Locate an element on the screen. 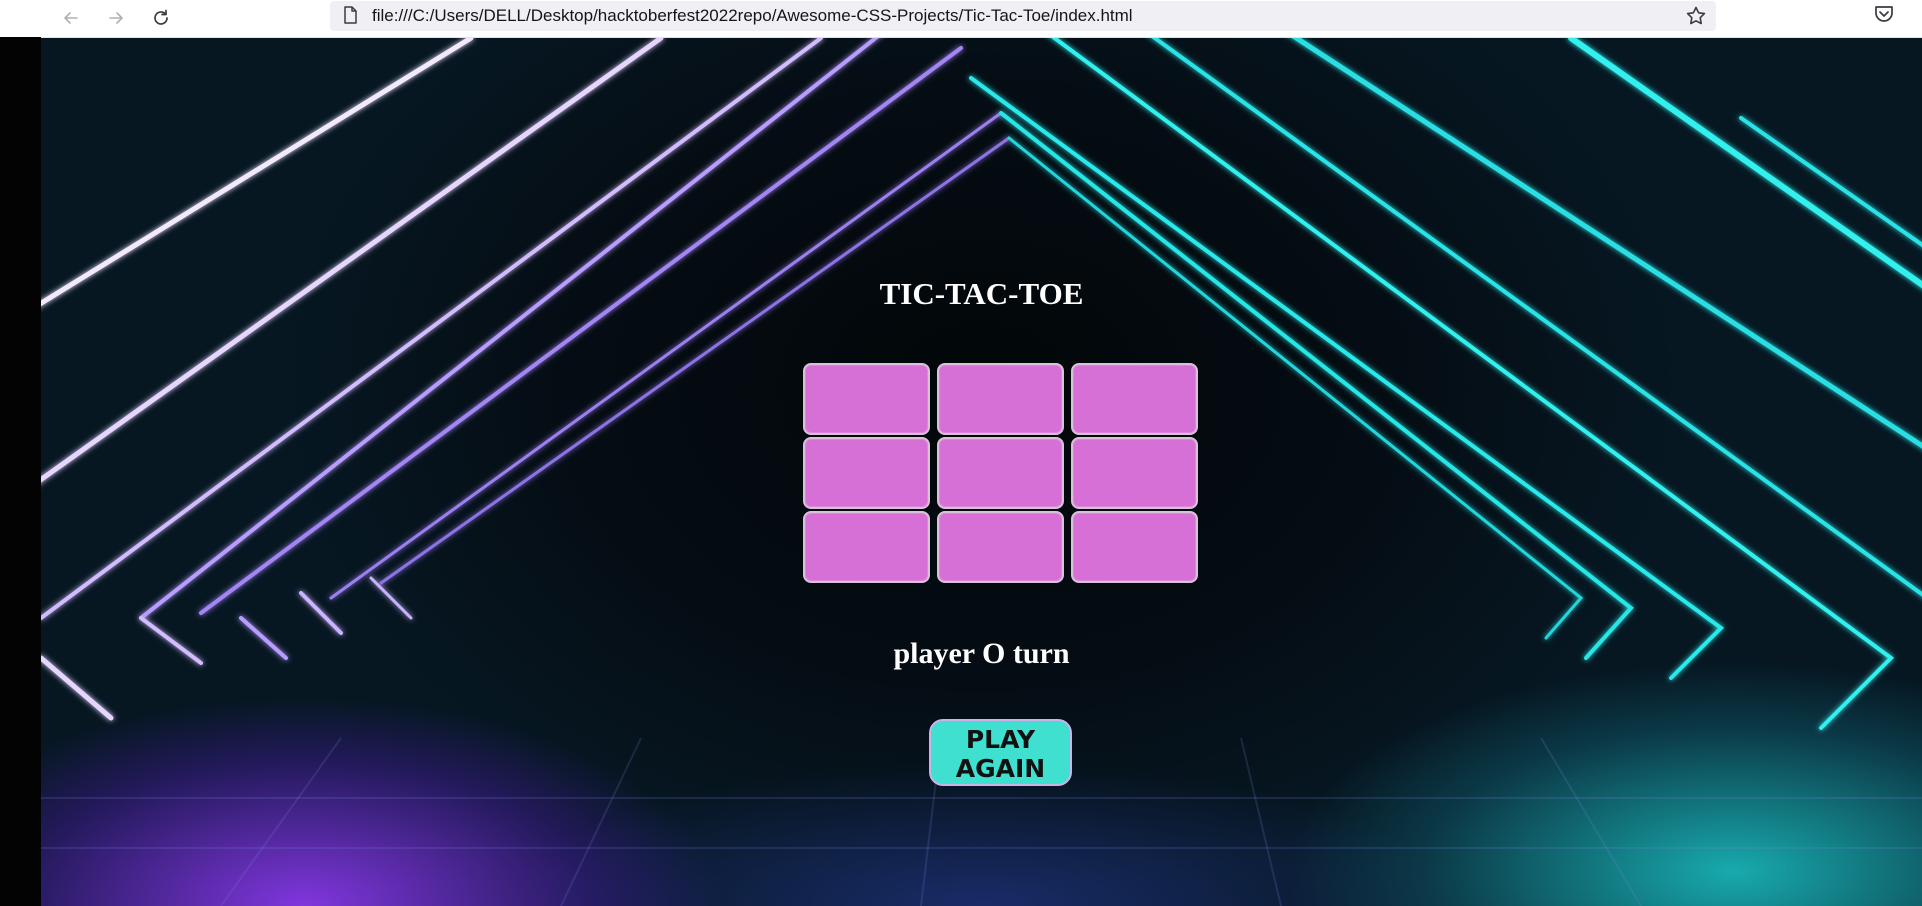  page-icon is located at coordinates (350, 15).